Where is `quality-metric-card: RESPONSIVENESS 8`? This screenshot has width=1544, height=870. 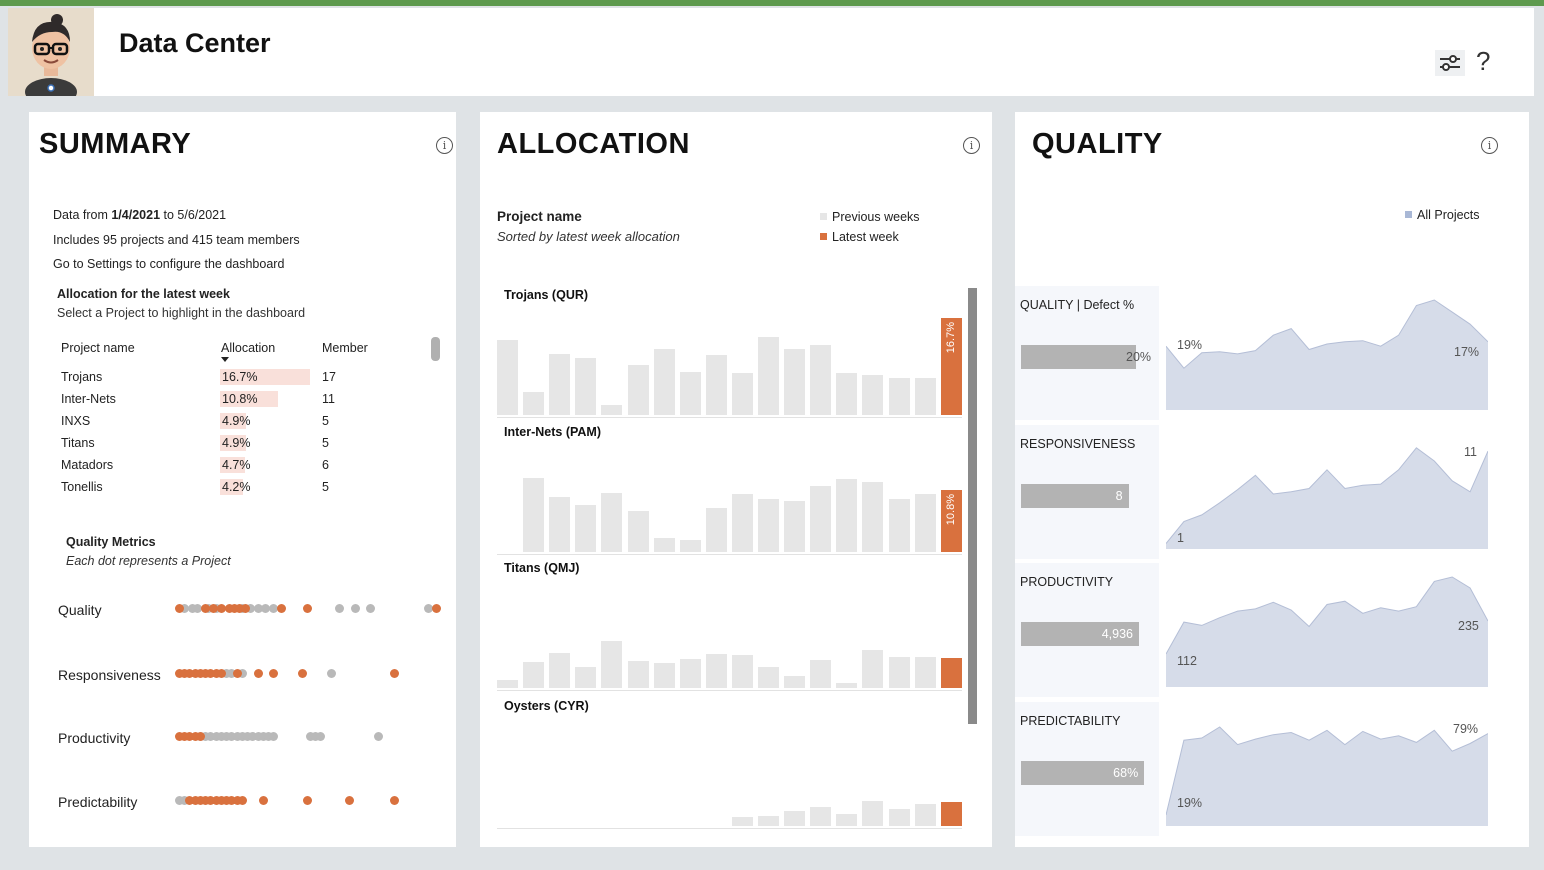
quality-metric-card: RESPONSIVENESS 8 is located at coordinates (1087, 492).